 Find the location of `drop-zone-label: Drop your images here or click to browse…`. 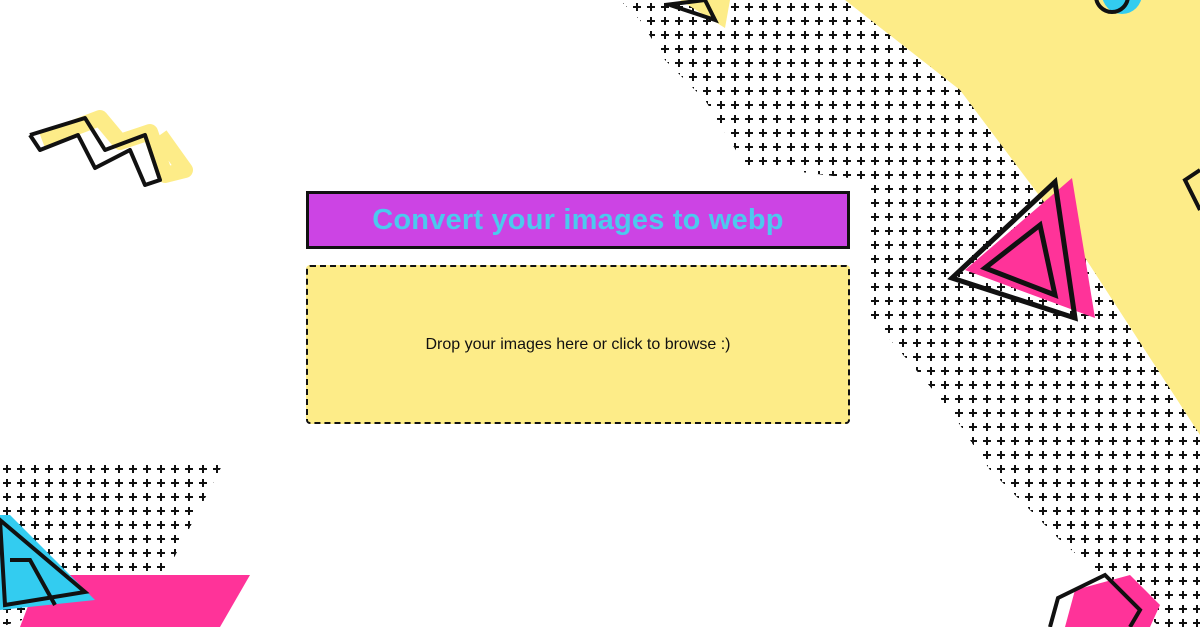

drop-zone-label: Drop your images here or click to browse… is located at coordinates (578, 344).